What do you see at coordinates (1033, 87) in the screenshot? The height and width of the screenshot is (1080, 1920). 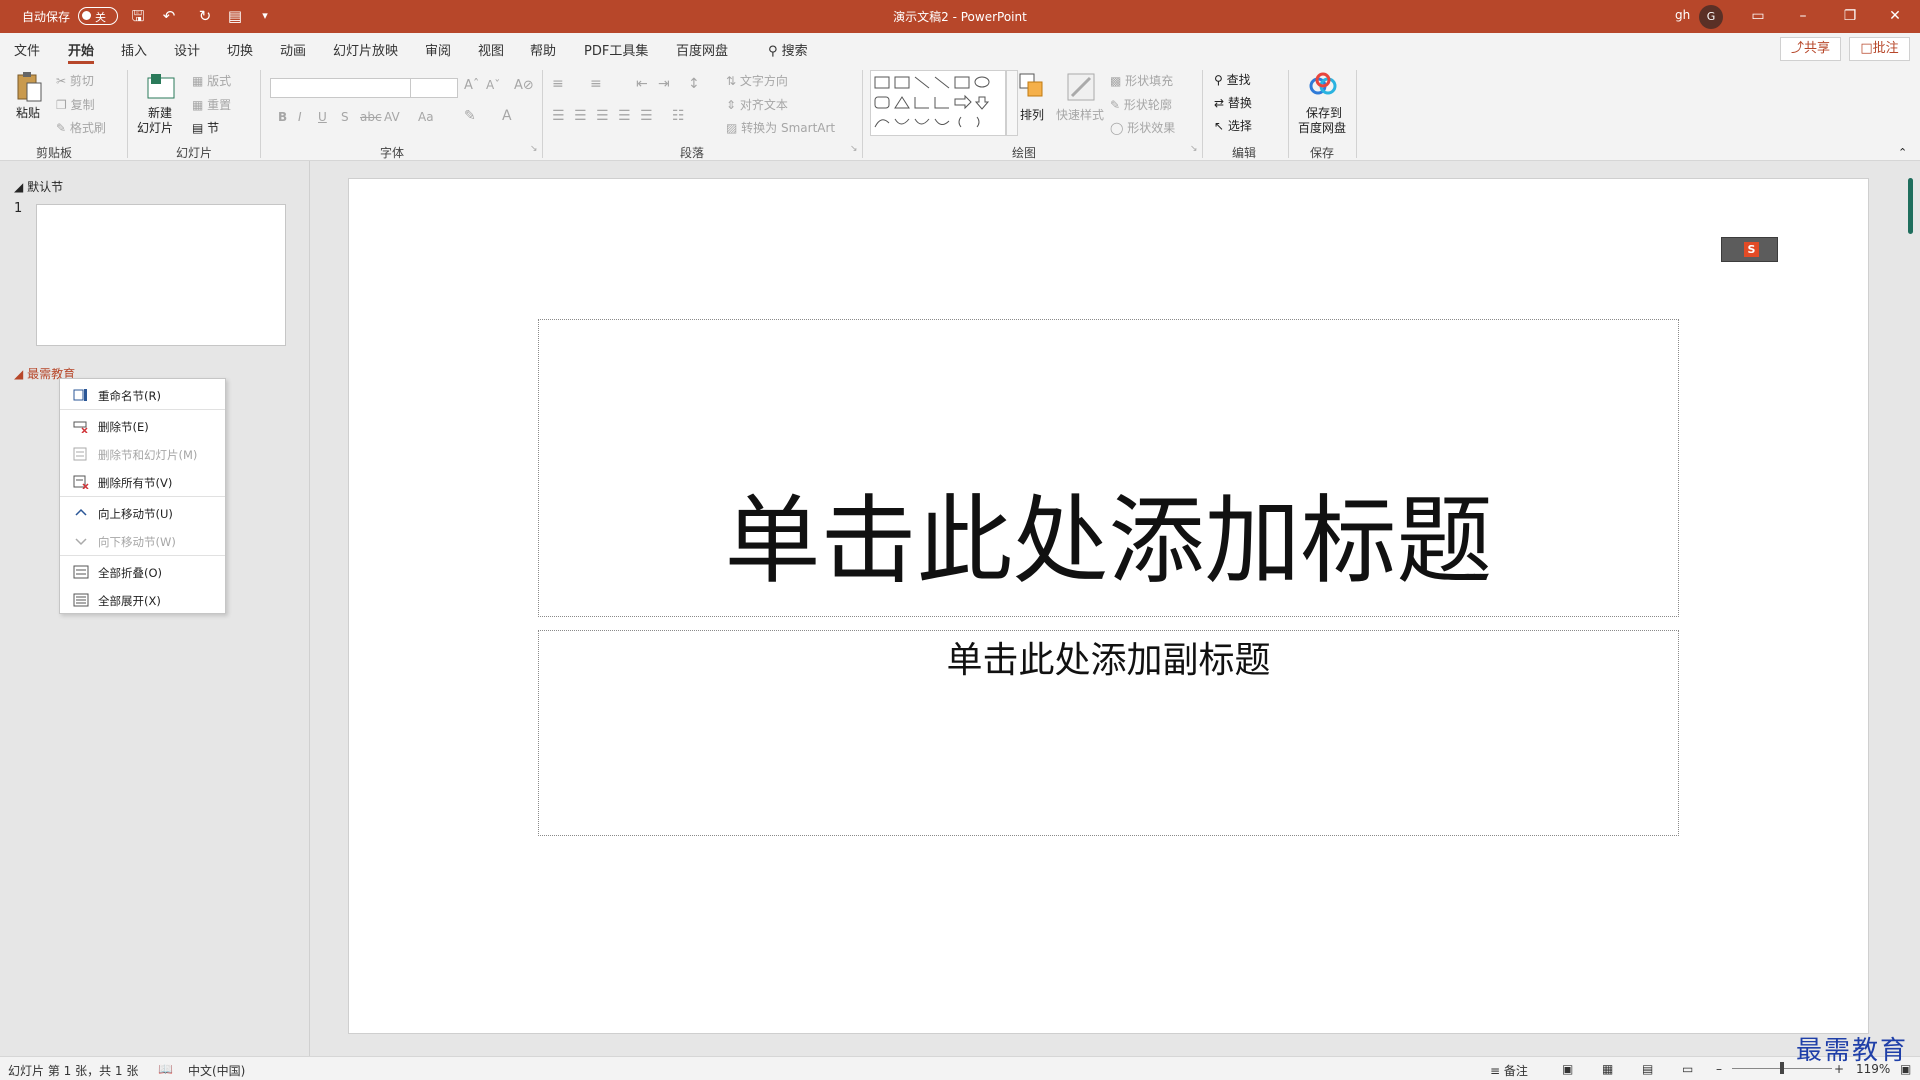 I see `arrange-icon` at bounding box center [1033, 87].